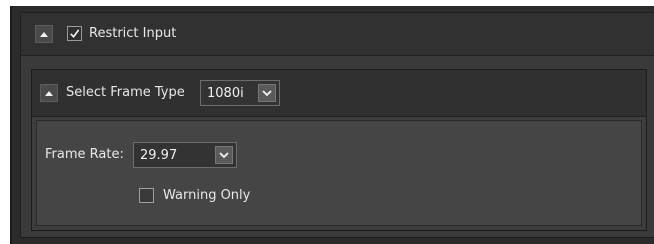 The width and height of the screenshot is (654, 244). I want to click on frame-type-select: 1080i, so click(240, 93).